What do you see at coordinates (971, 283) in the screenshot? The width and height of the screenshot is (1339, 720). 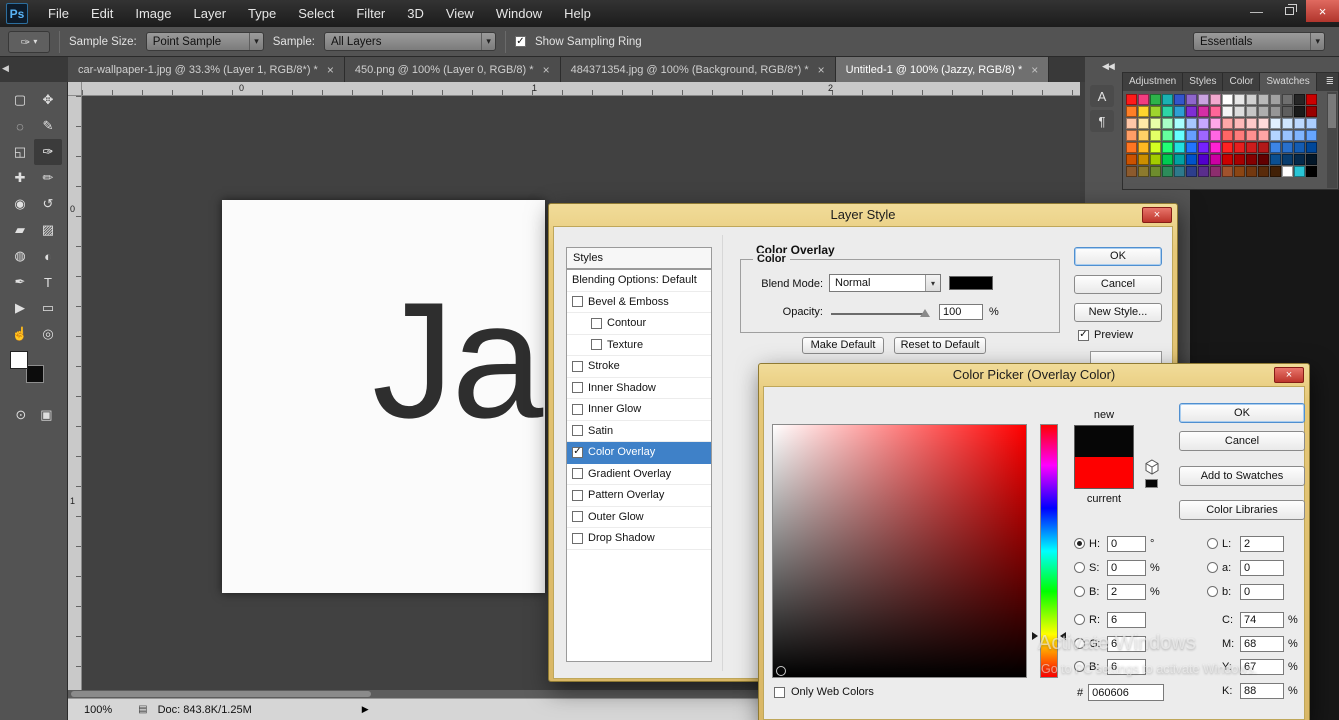 I see `overlay-color-swatch` at bounding box center [971, 283].